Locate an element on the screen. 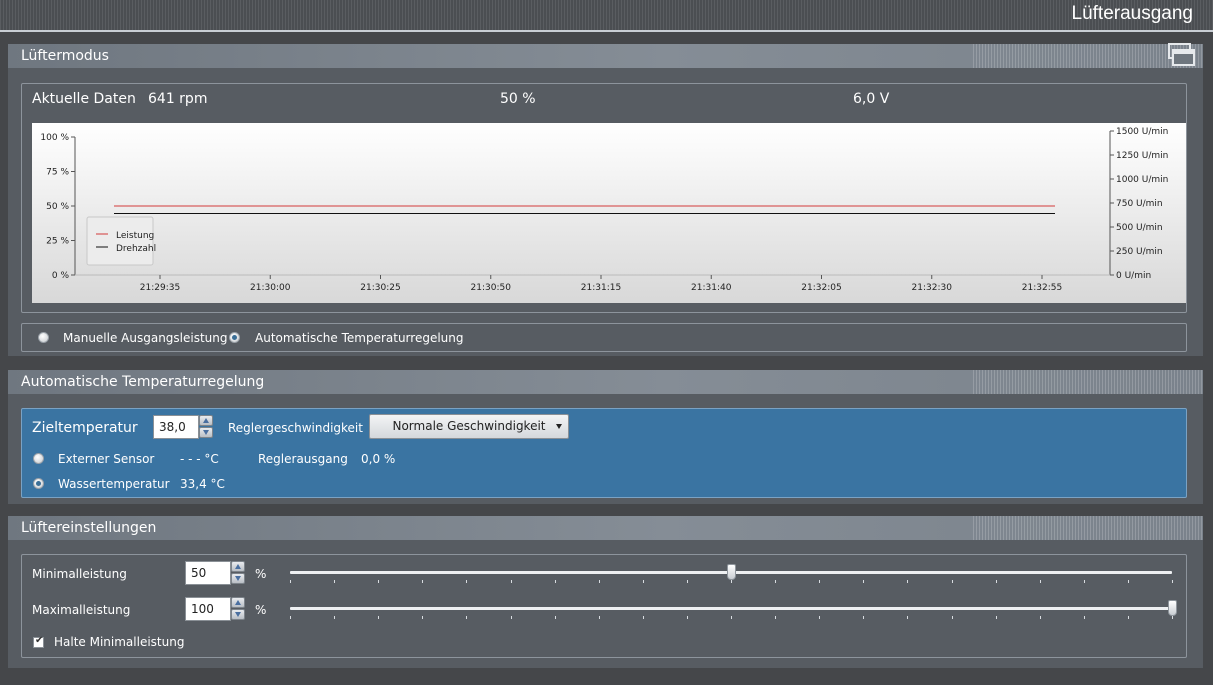 This screenshot has height=685, width=1213. min-power-slider is located at coordinates (731, 575).